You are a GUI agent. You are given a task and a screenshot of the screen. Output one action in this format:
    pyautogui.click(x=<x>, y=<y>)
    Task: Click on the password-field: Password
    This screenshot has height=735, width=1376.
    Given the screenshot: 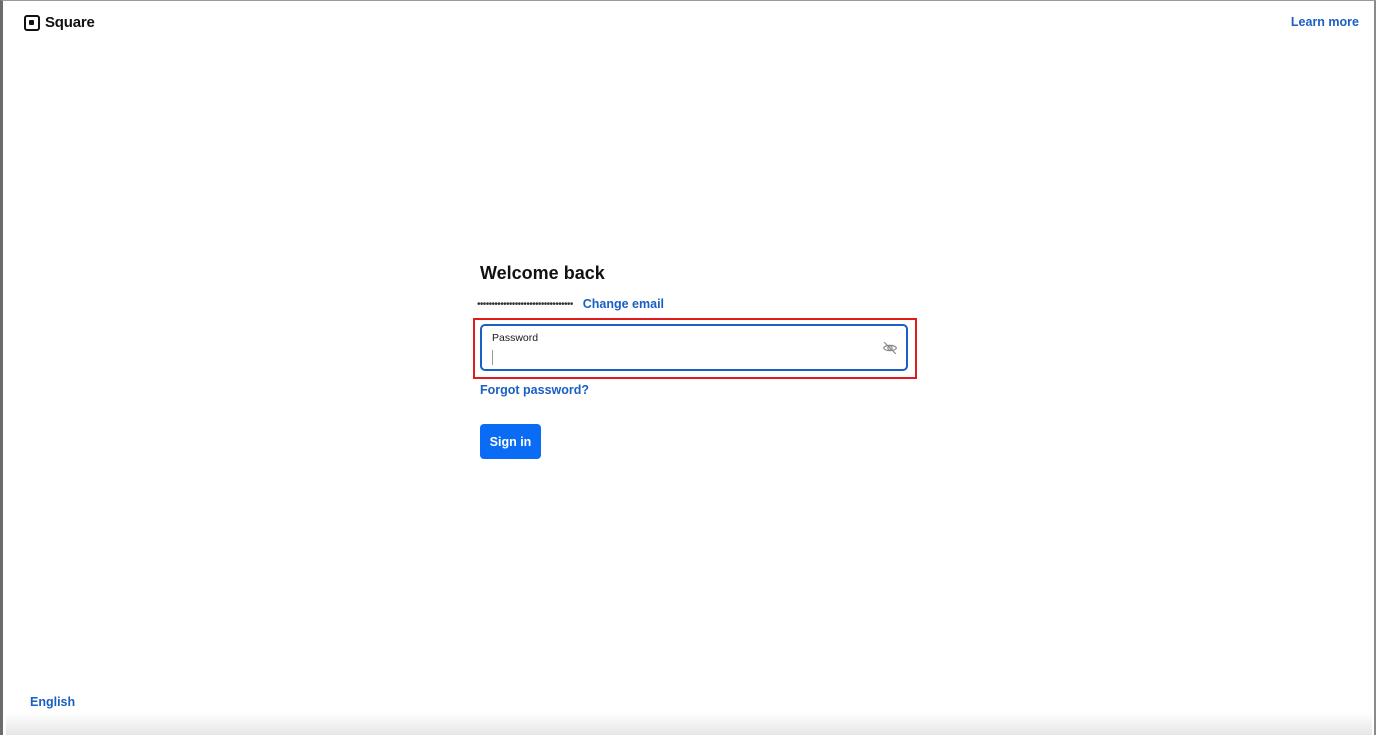 What is the action you would take?
    pyautogui.click(x=694, y=347)
    